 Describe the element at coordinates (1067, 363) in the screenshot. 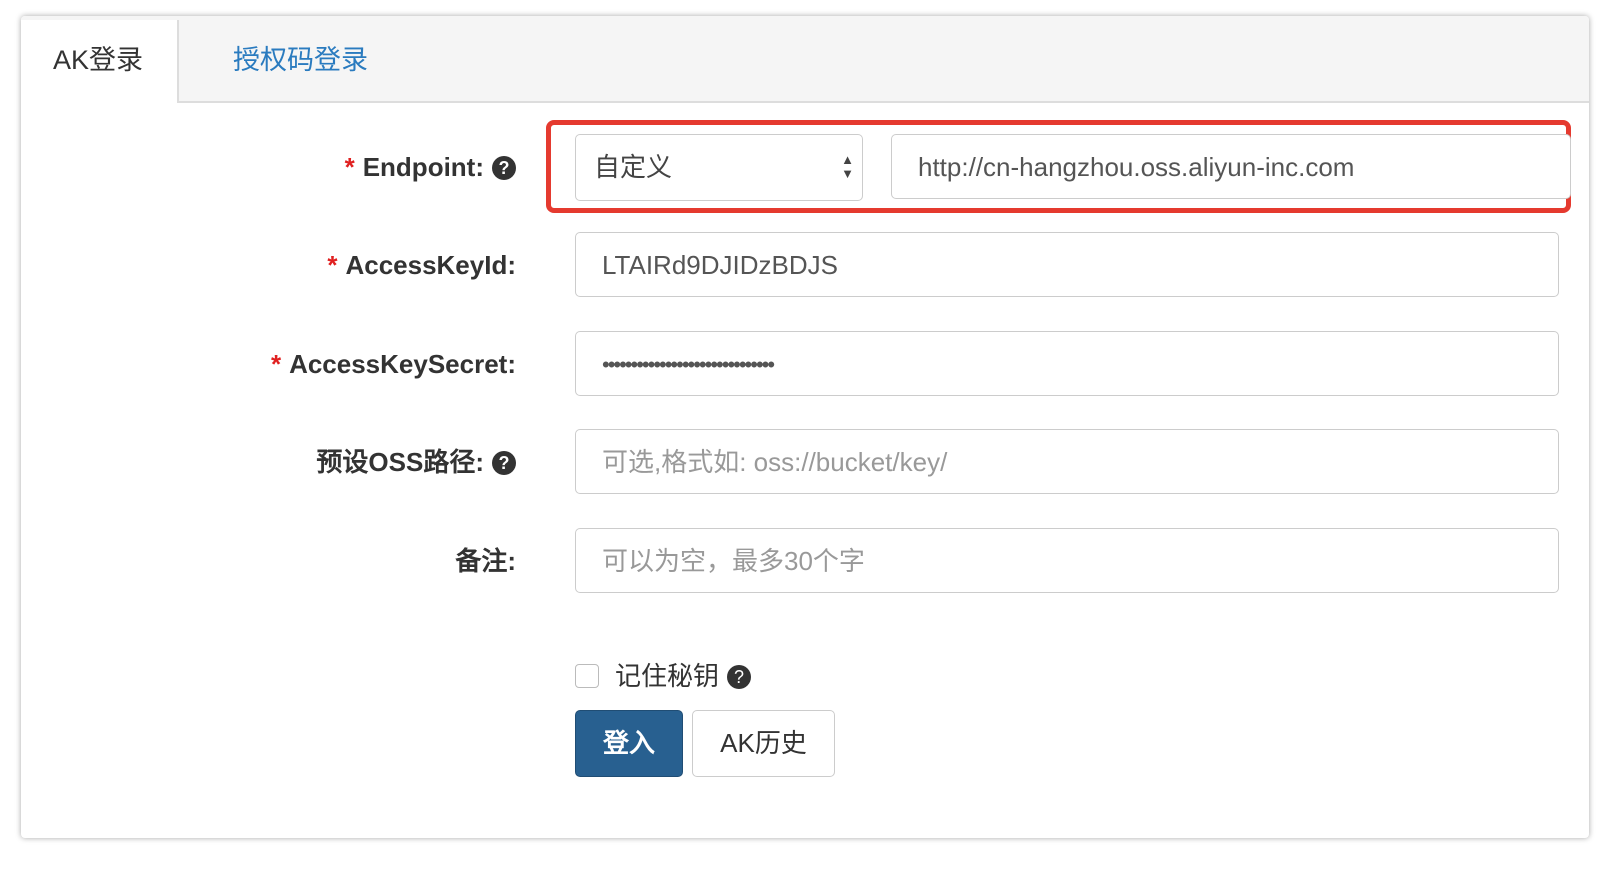

I see `access-key-secret-input: ••••••••••••••••••••••••••••••` at that location.